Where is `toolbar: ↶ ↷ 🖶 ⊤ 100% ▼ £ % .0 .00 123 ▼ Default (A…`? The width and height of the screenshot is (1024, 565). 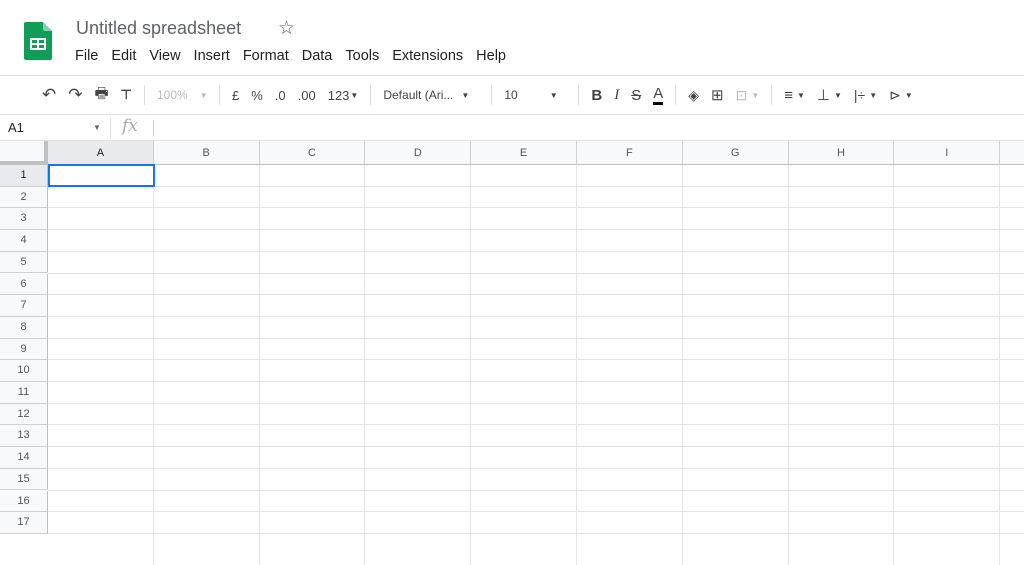 toolbar: ↶ ↷ 🖶 ⊤ 100% ▼ £ % .0 .00 123 ▼ Default (A… is located at coordinates (512, 95).